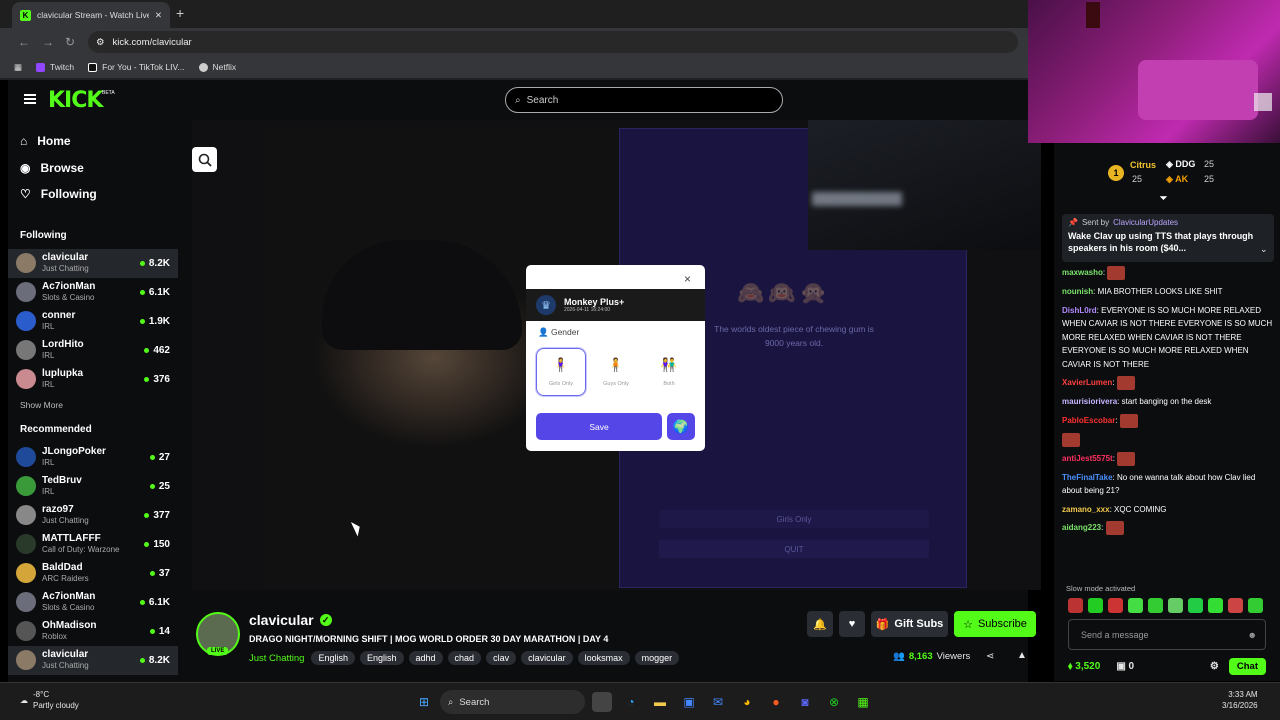 The image size is (1280, 720). What do you see at coordinates (93, 194) in the screenshot?
I see `sidebar-item-following: ♡ Following` at bounding box center [93, 194].